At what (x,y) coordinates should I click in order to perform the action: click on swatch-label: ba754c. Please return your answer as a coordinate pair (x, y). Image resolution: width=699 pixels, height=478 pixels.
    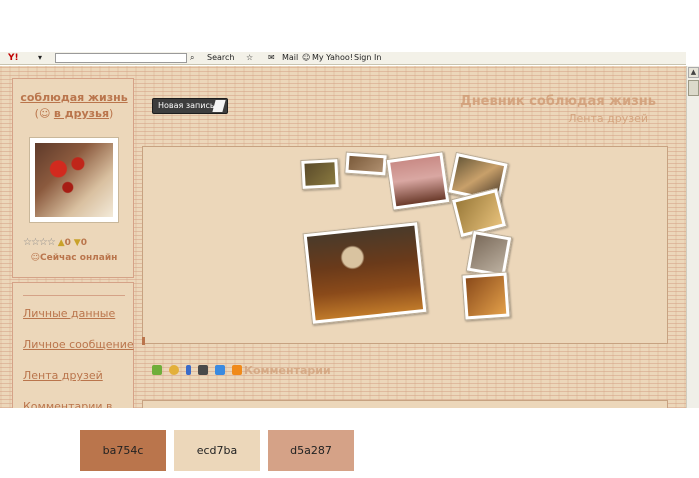
    Looking at the image, I should click on (123, 450).